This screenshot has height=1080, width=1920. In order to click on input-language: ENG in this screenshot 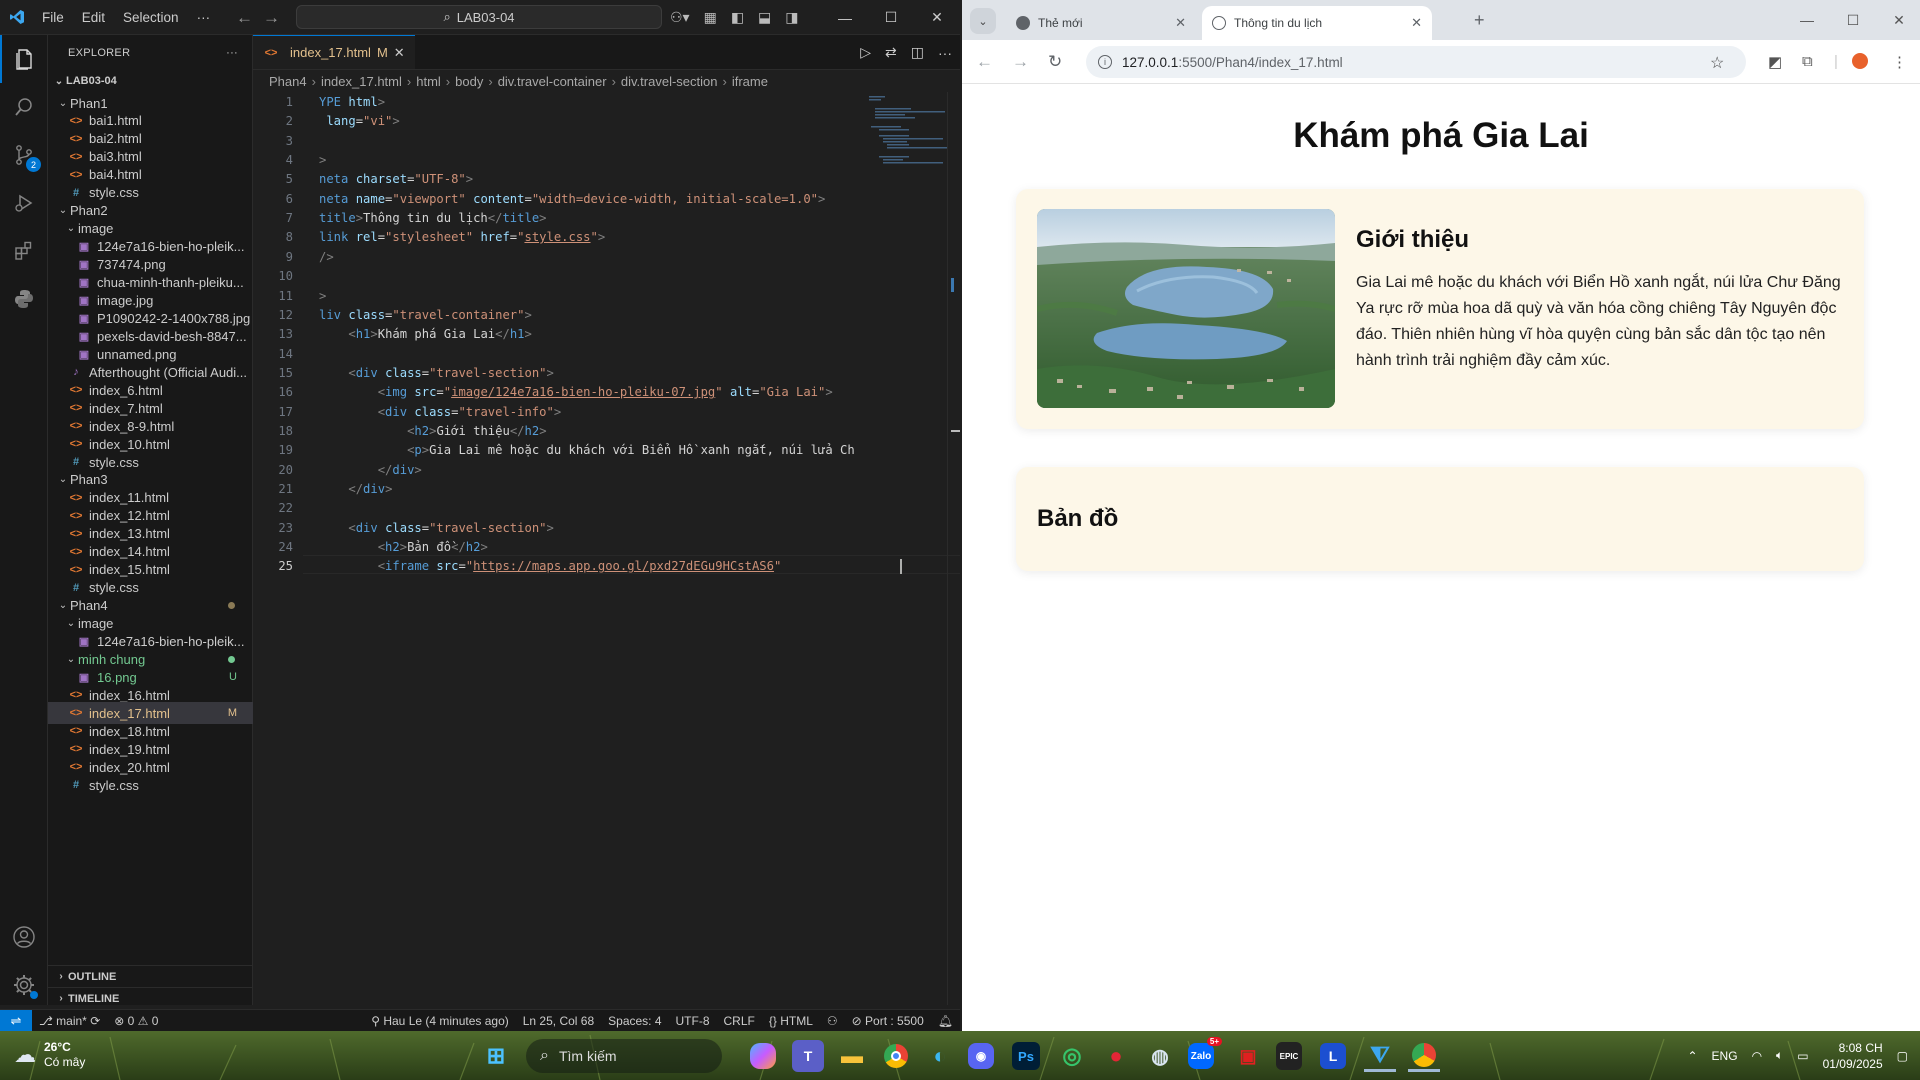, I will do `click(1725, 1056)`.